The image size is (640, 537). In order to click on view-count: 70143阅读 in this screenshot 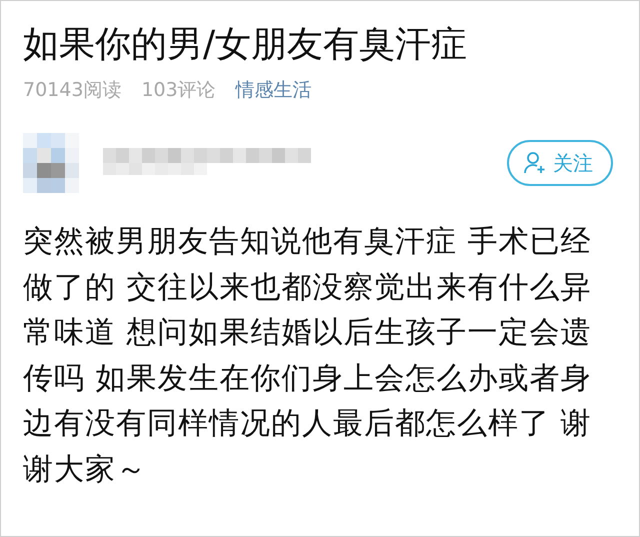, I will do `click(72, 90)`.